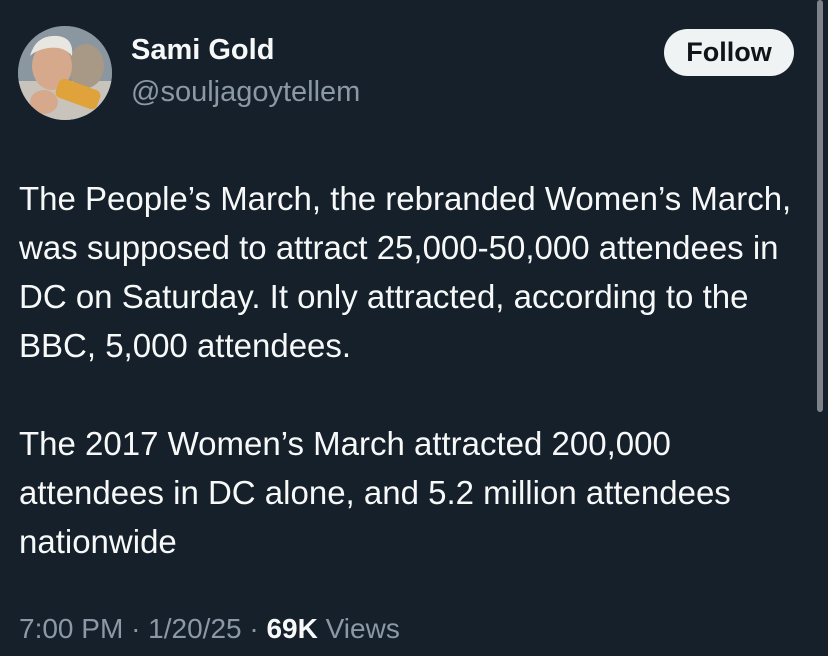 The image size is (828, 656). What do you see at coordinates (194, 628) in the screenshot?
I see `tweet-date: 1/20/25` at bounding box center [194, 628].